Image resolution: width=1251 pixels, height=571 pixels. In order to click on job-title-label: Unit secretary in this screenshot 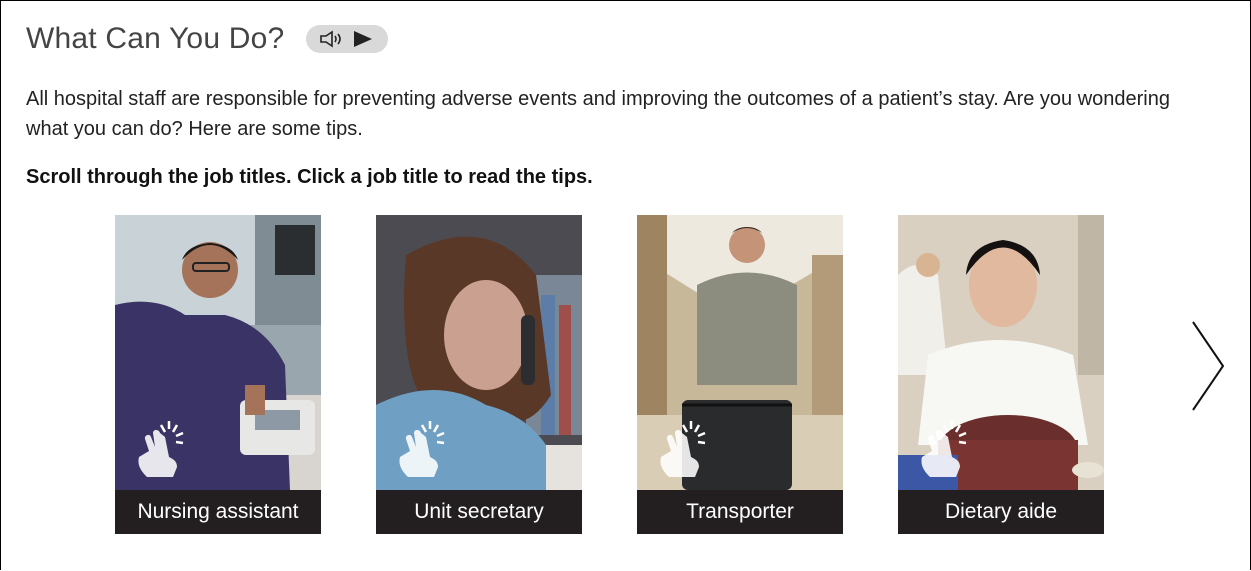, I will do `click(479, 512)`.